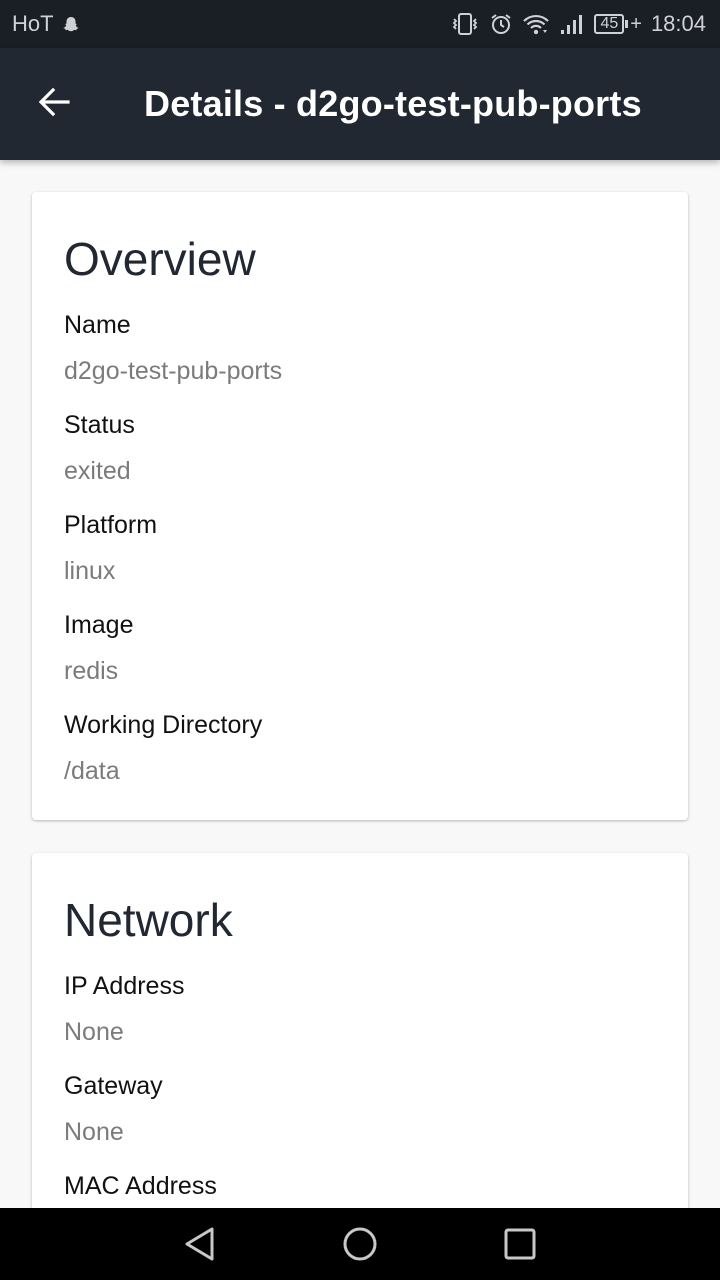 The width and height of the screenshot is (720, 1280). What do you see at coordinates (97, 471) in the screenshot?
I see `field-value: exited` at bounding box center [97, 471].